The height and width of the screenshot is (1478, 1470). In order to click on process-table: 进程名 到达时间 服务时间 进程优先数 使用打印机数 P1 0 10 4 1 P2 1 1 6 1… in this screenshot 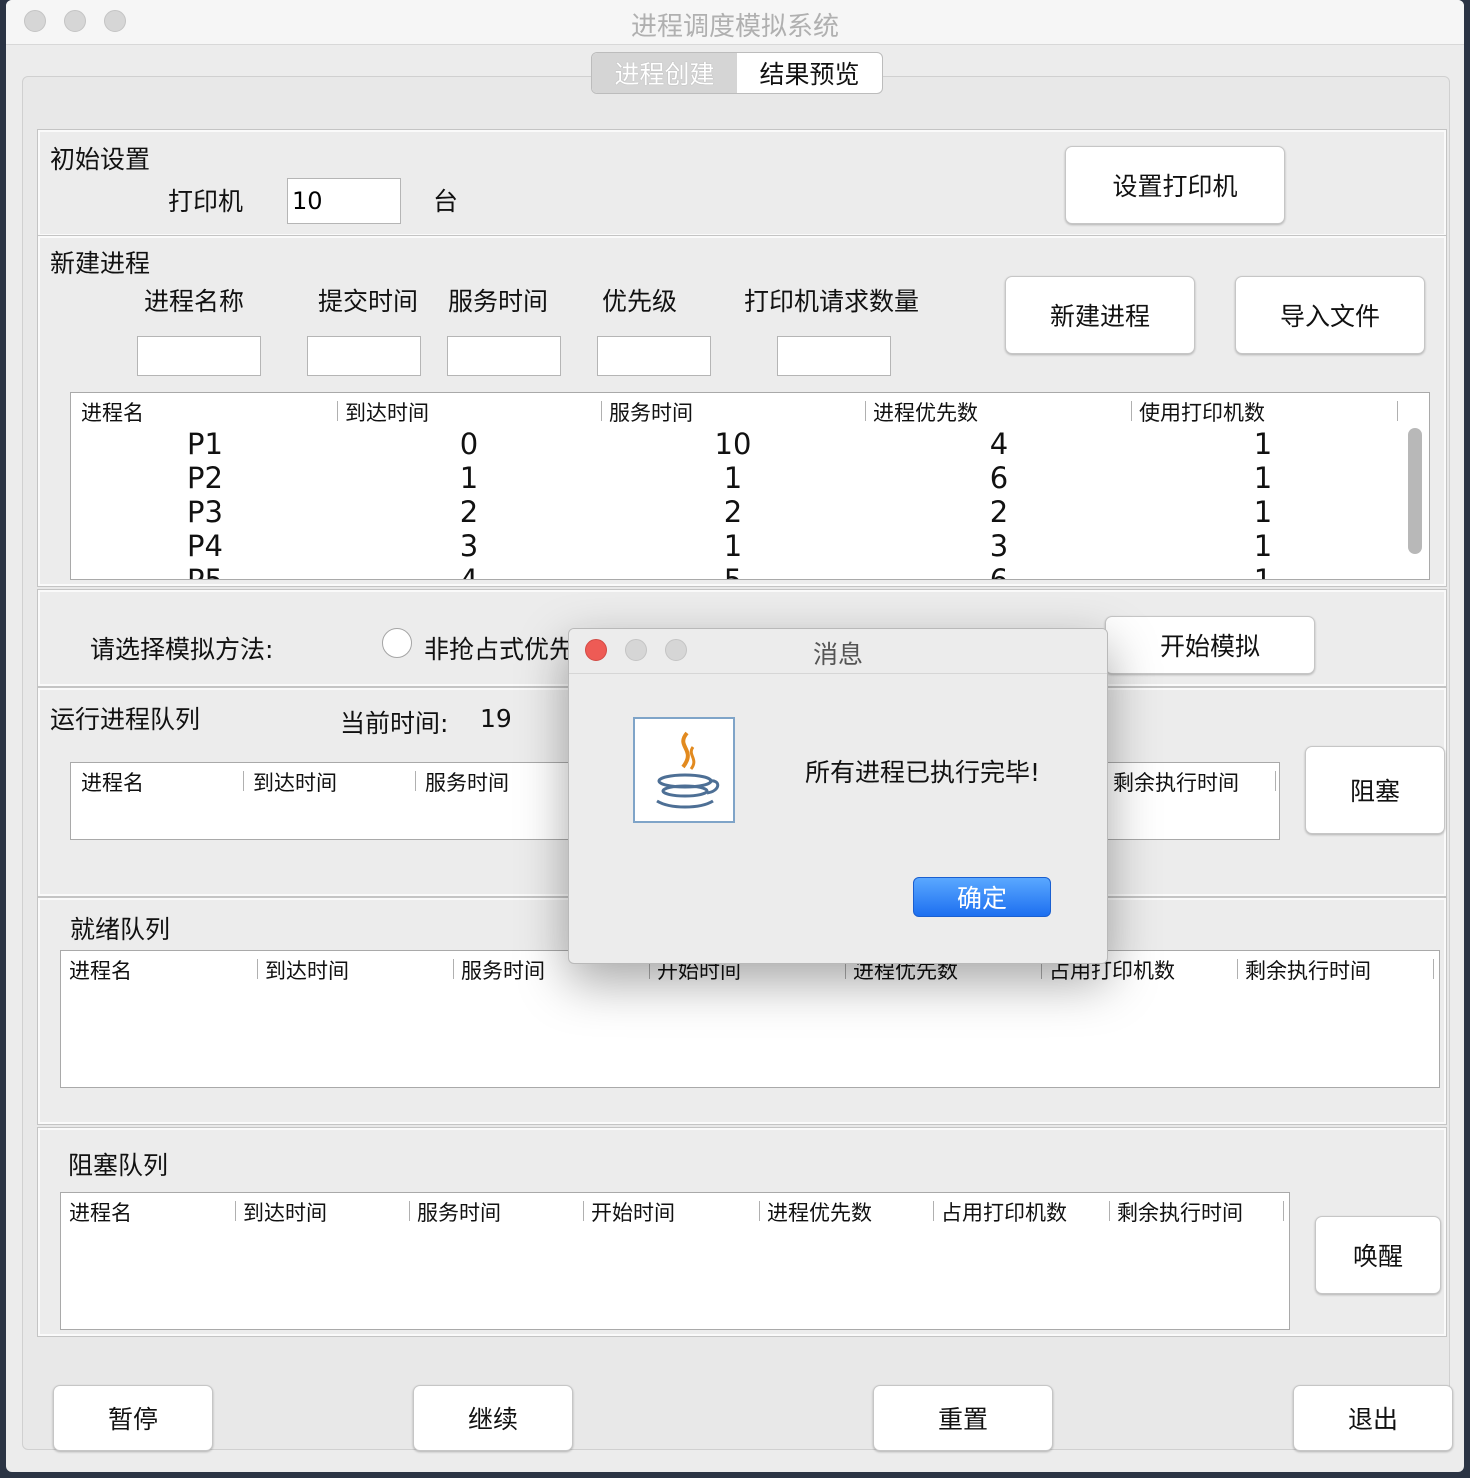, I will do `click(750, 486)`.